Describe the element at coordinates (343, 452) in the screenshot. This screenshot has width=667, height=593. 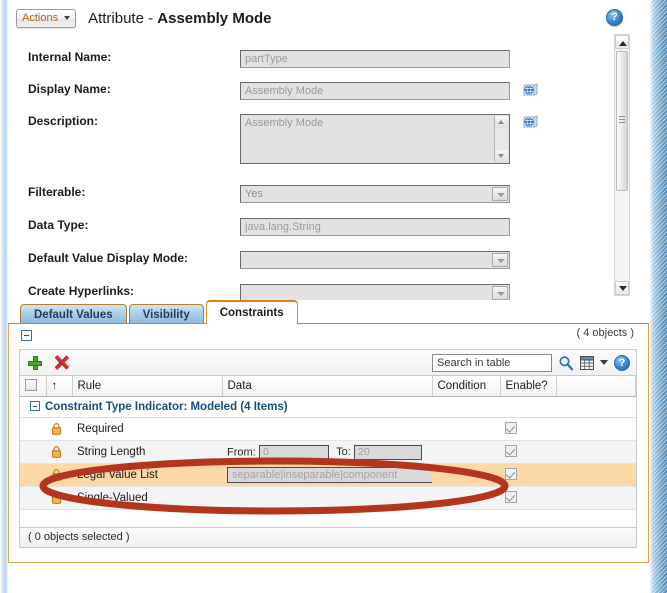
I see `to-label: To:` at that location.